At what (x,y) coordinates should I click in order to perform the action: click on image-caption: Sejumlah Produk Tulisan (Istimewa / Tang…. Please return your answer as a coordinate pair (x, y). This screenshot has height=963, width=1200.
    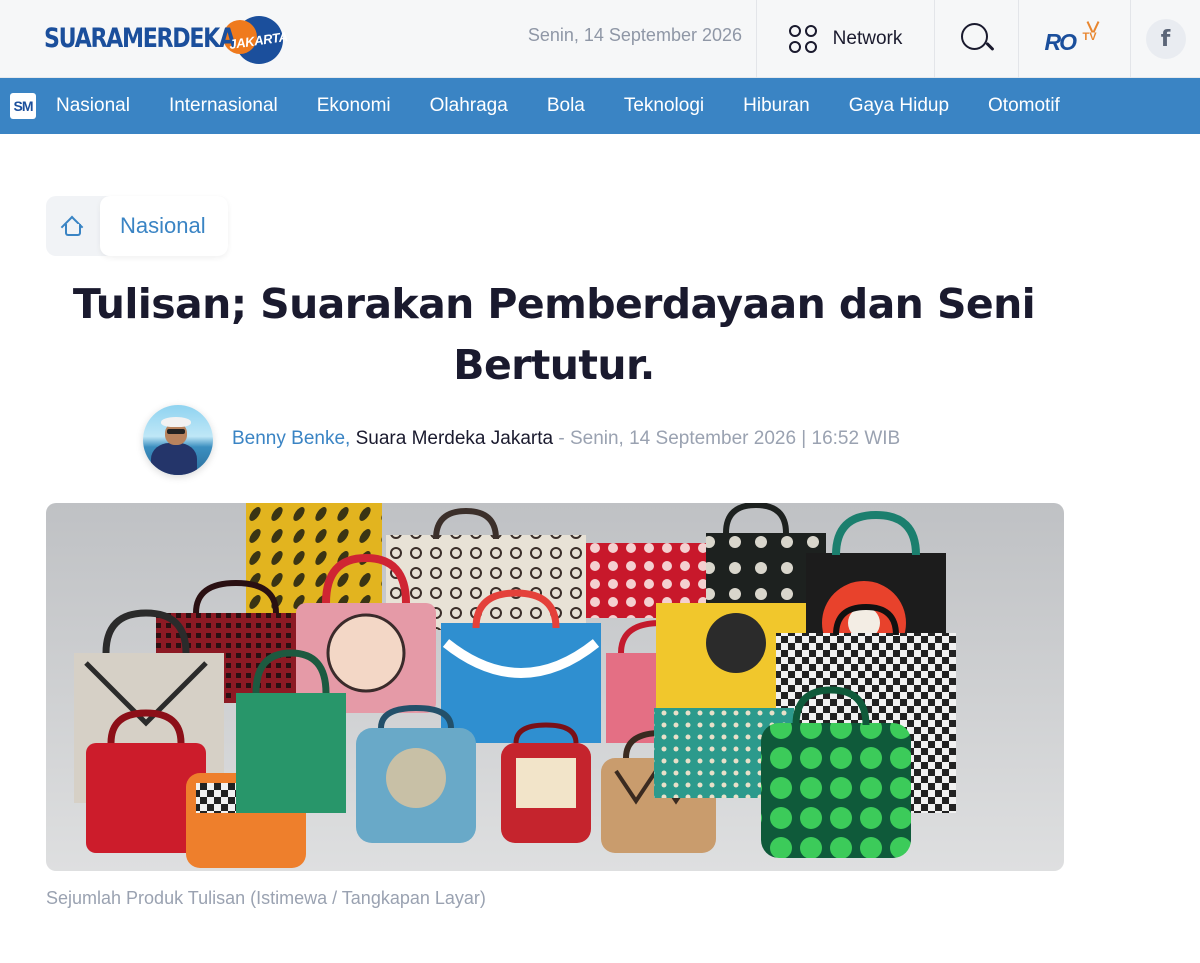
    Looking at the image, I should click on (266, 898).